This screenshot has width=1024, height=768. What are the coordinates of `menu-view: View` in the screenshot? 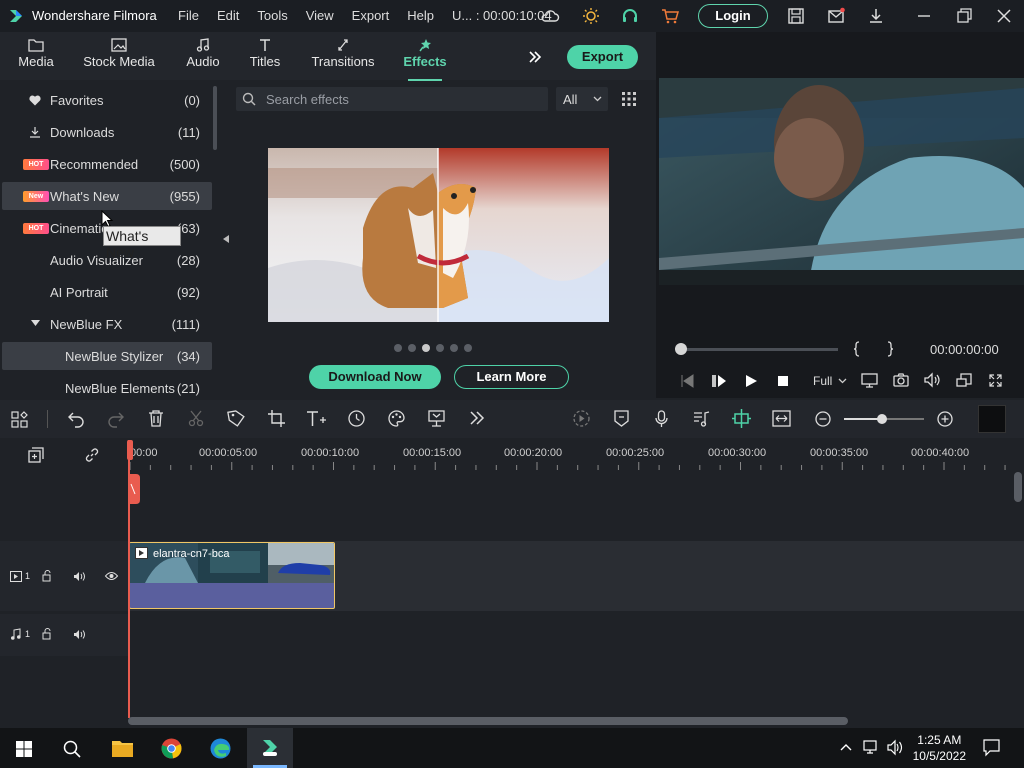 It's located at (320, 15).